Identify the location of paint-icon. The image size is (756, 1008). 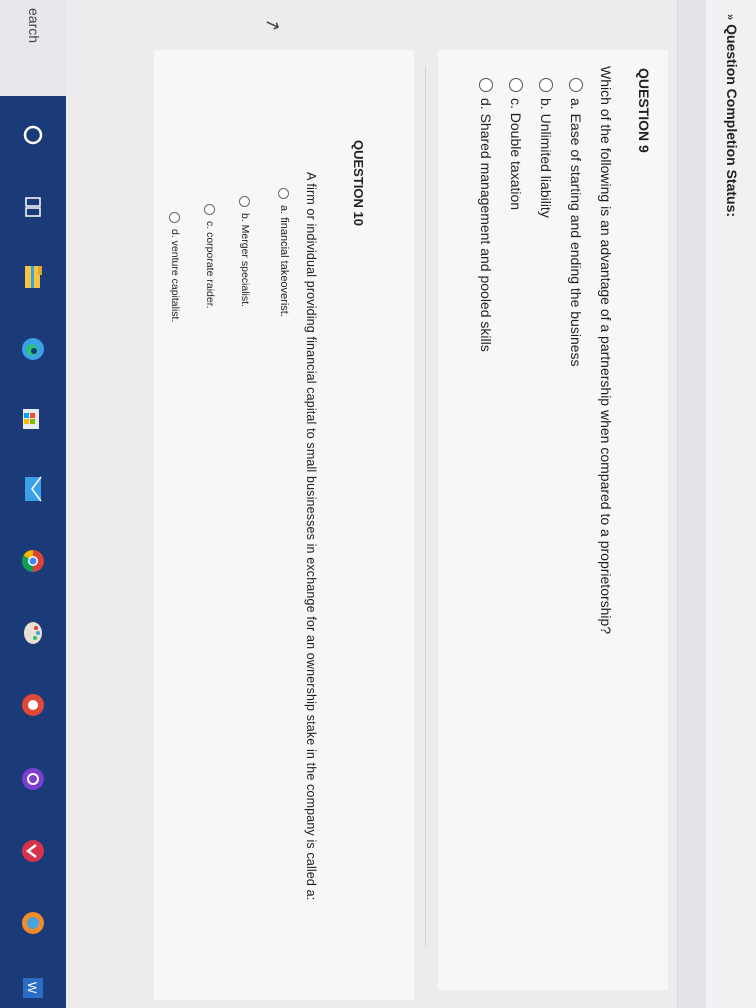
(33, 633).